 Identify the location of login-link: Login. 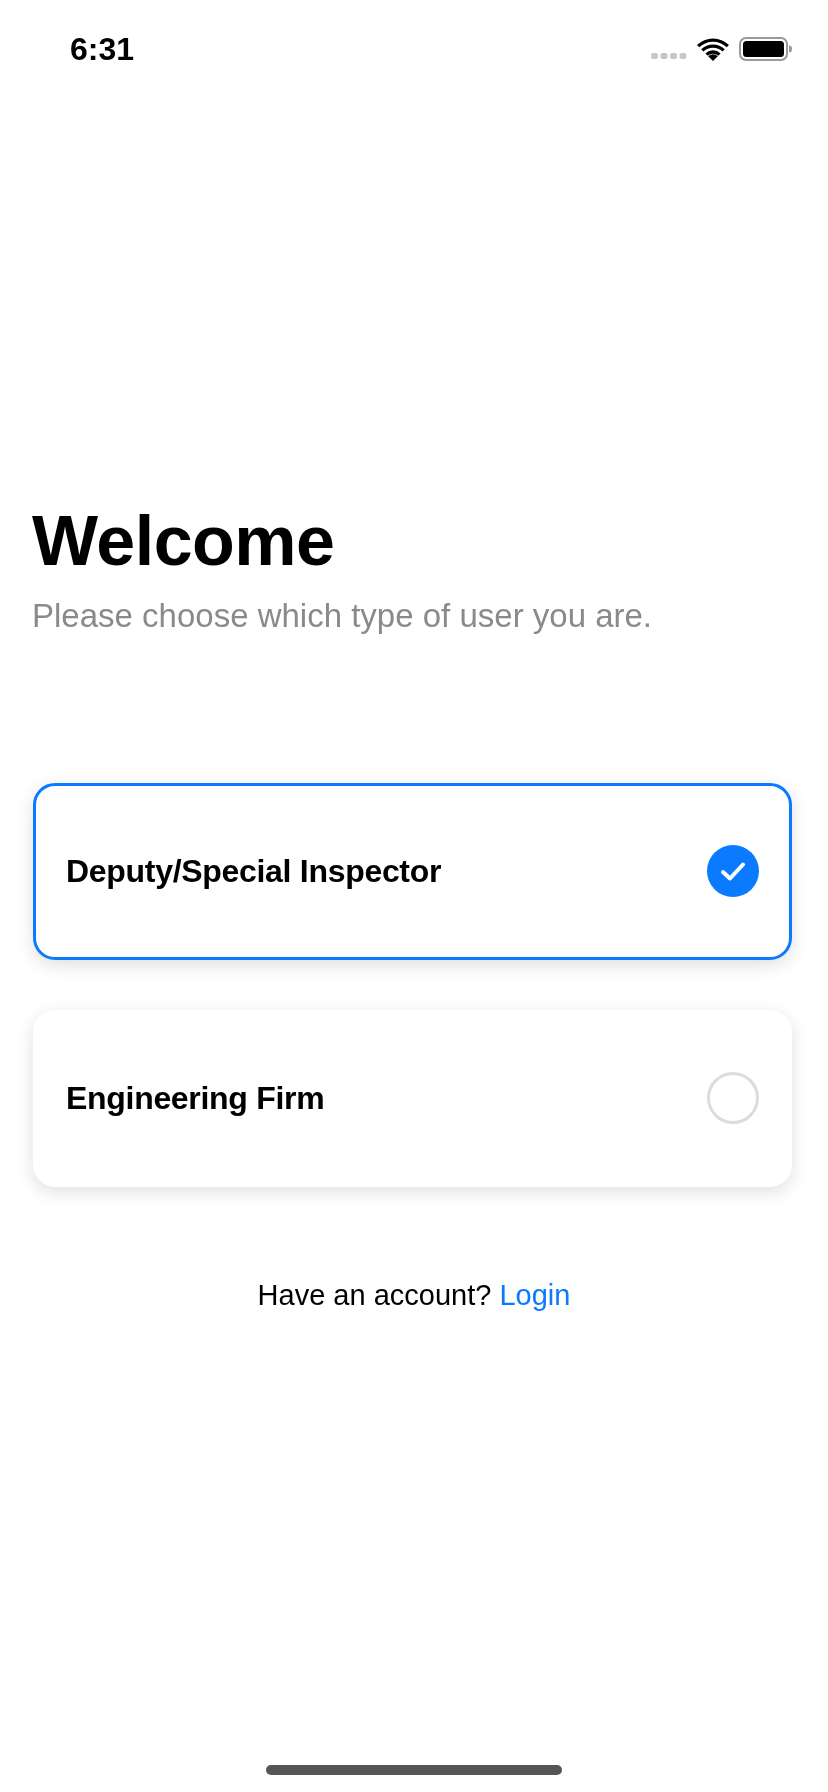
(535, 1295).